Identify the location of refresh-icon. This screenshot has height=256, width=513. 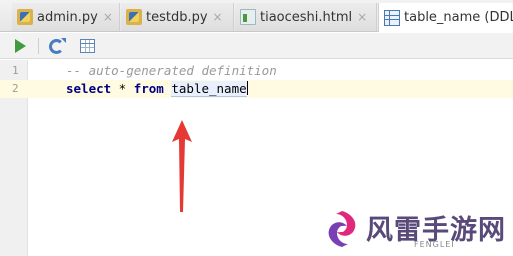
(57, 46).